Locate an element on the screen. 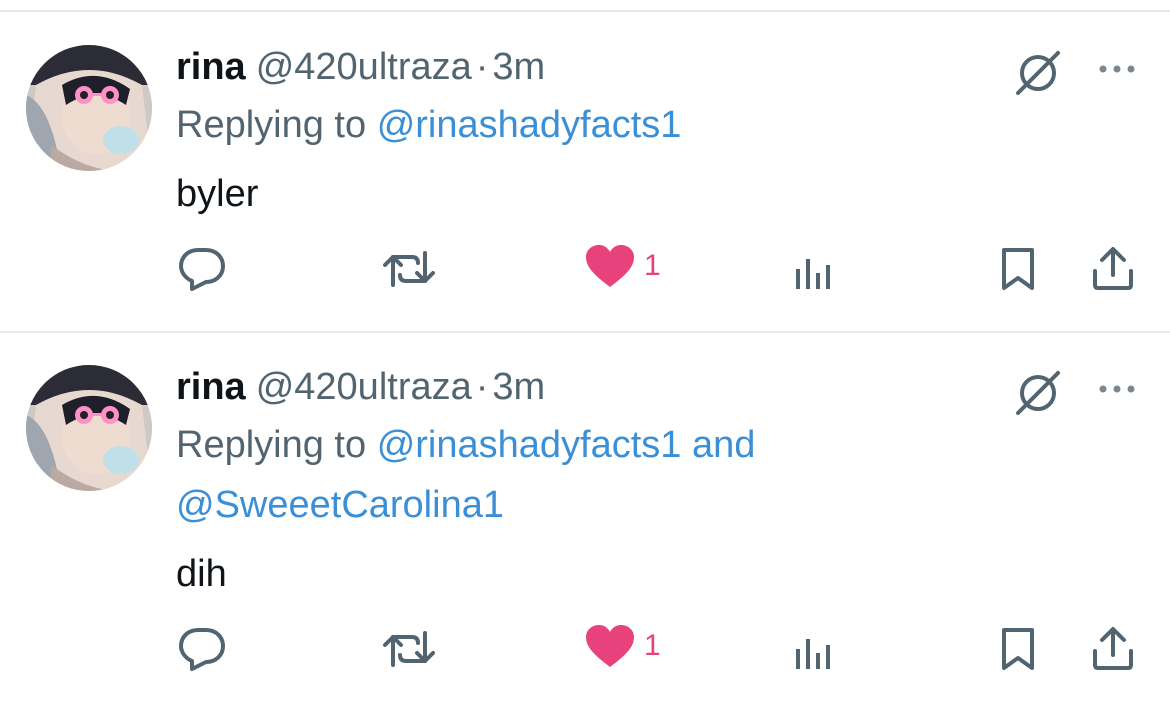 Image resolution: width=1170 pixels, height=703 pixels. top-divider is located at coordinates (585, 11).